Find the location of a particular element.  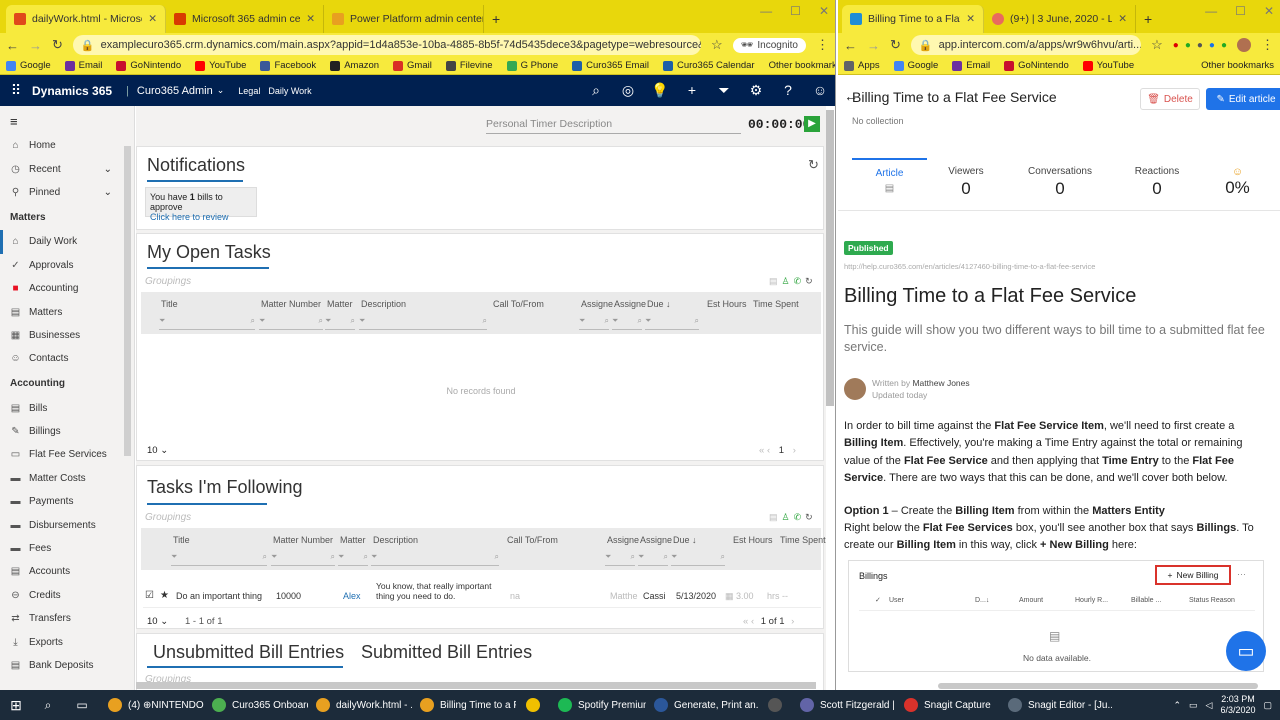

chevron-down-icon: ⌄ is located at coordinates (108, 192).